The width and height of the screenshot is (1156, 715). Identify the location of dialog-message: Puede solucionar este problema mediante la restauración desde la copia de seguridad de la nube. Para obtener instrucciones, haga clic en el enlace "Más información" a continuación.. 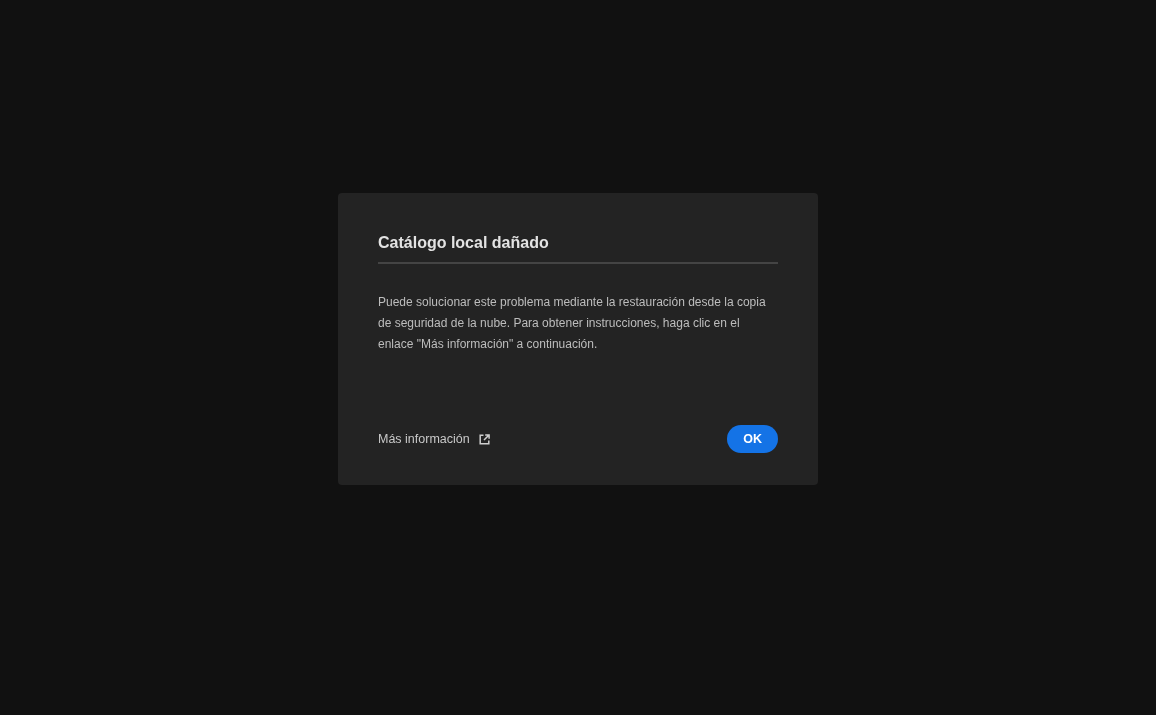
(572, 323).